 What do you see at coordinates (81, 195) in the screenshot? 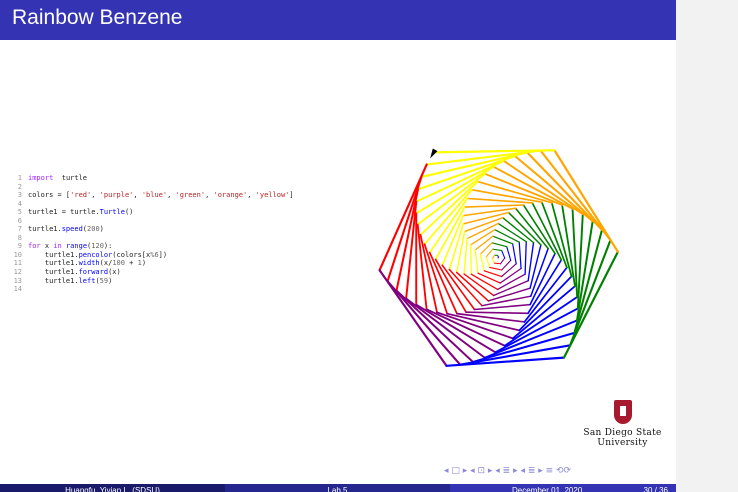
I see `code-token: 'red'` at bounding box center [81, 195].